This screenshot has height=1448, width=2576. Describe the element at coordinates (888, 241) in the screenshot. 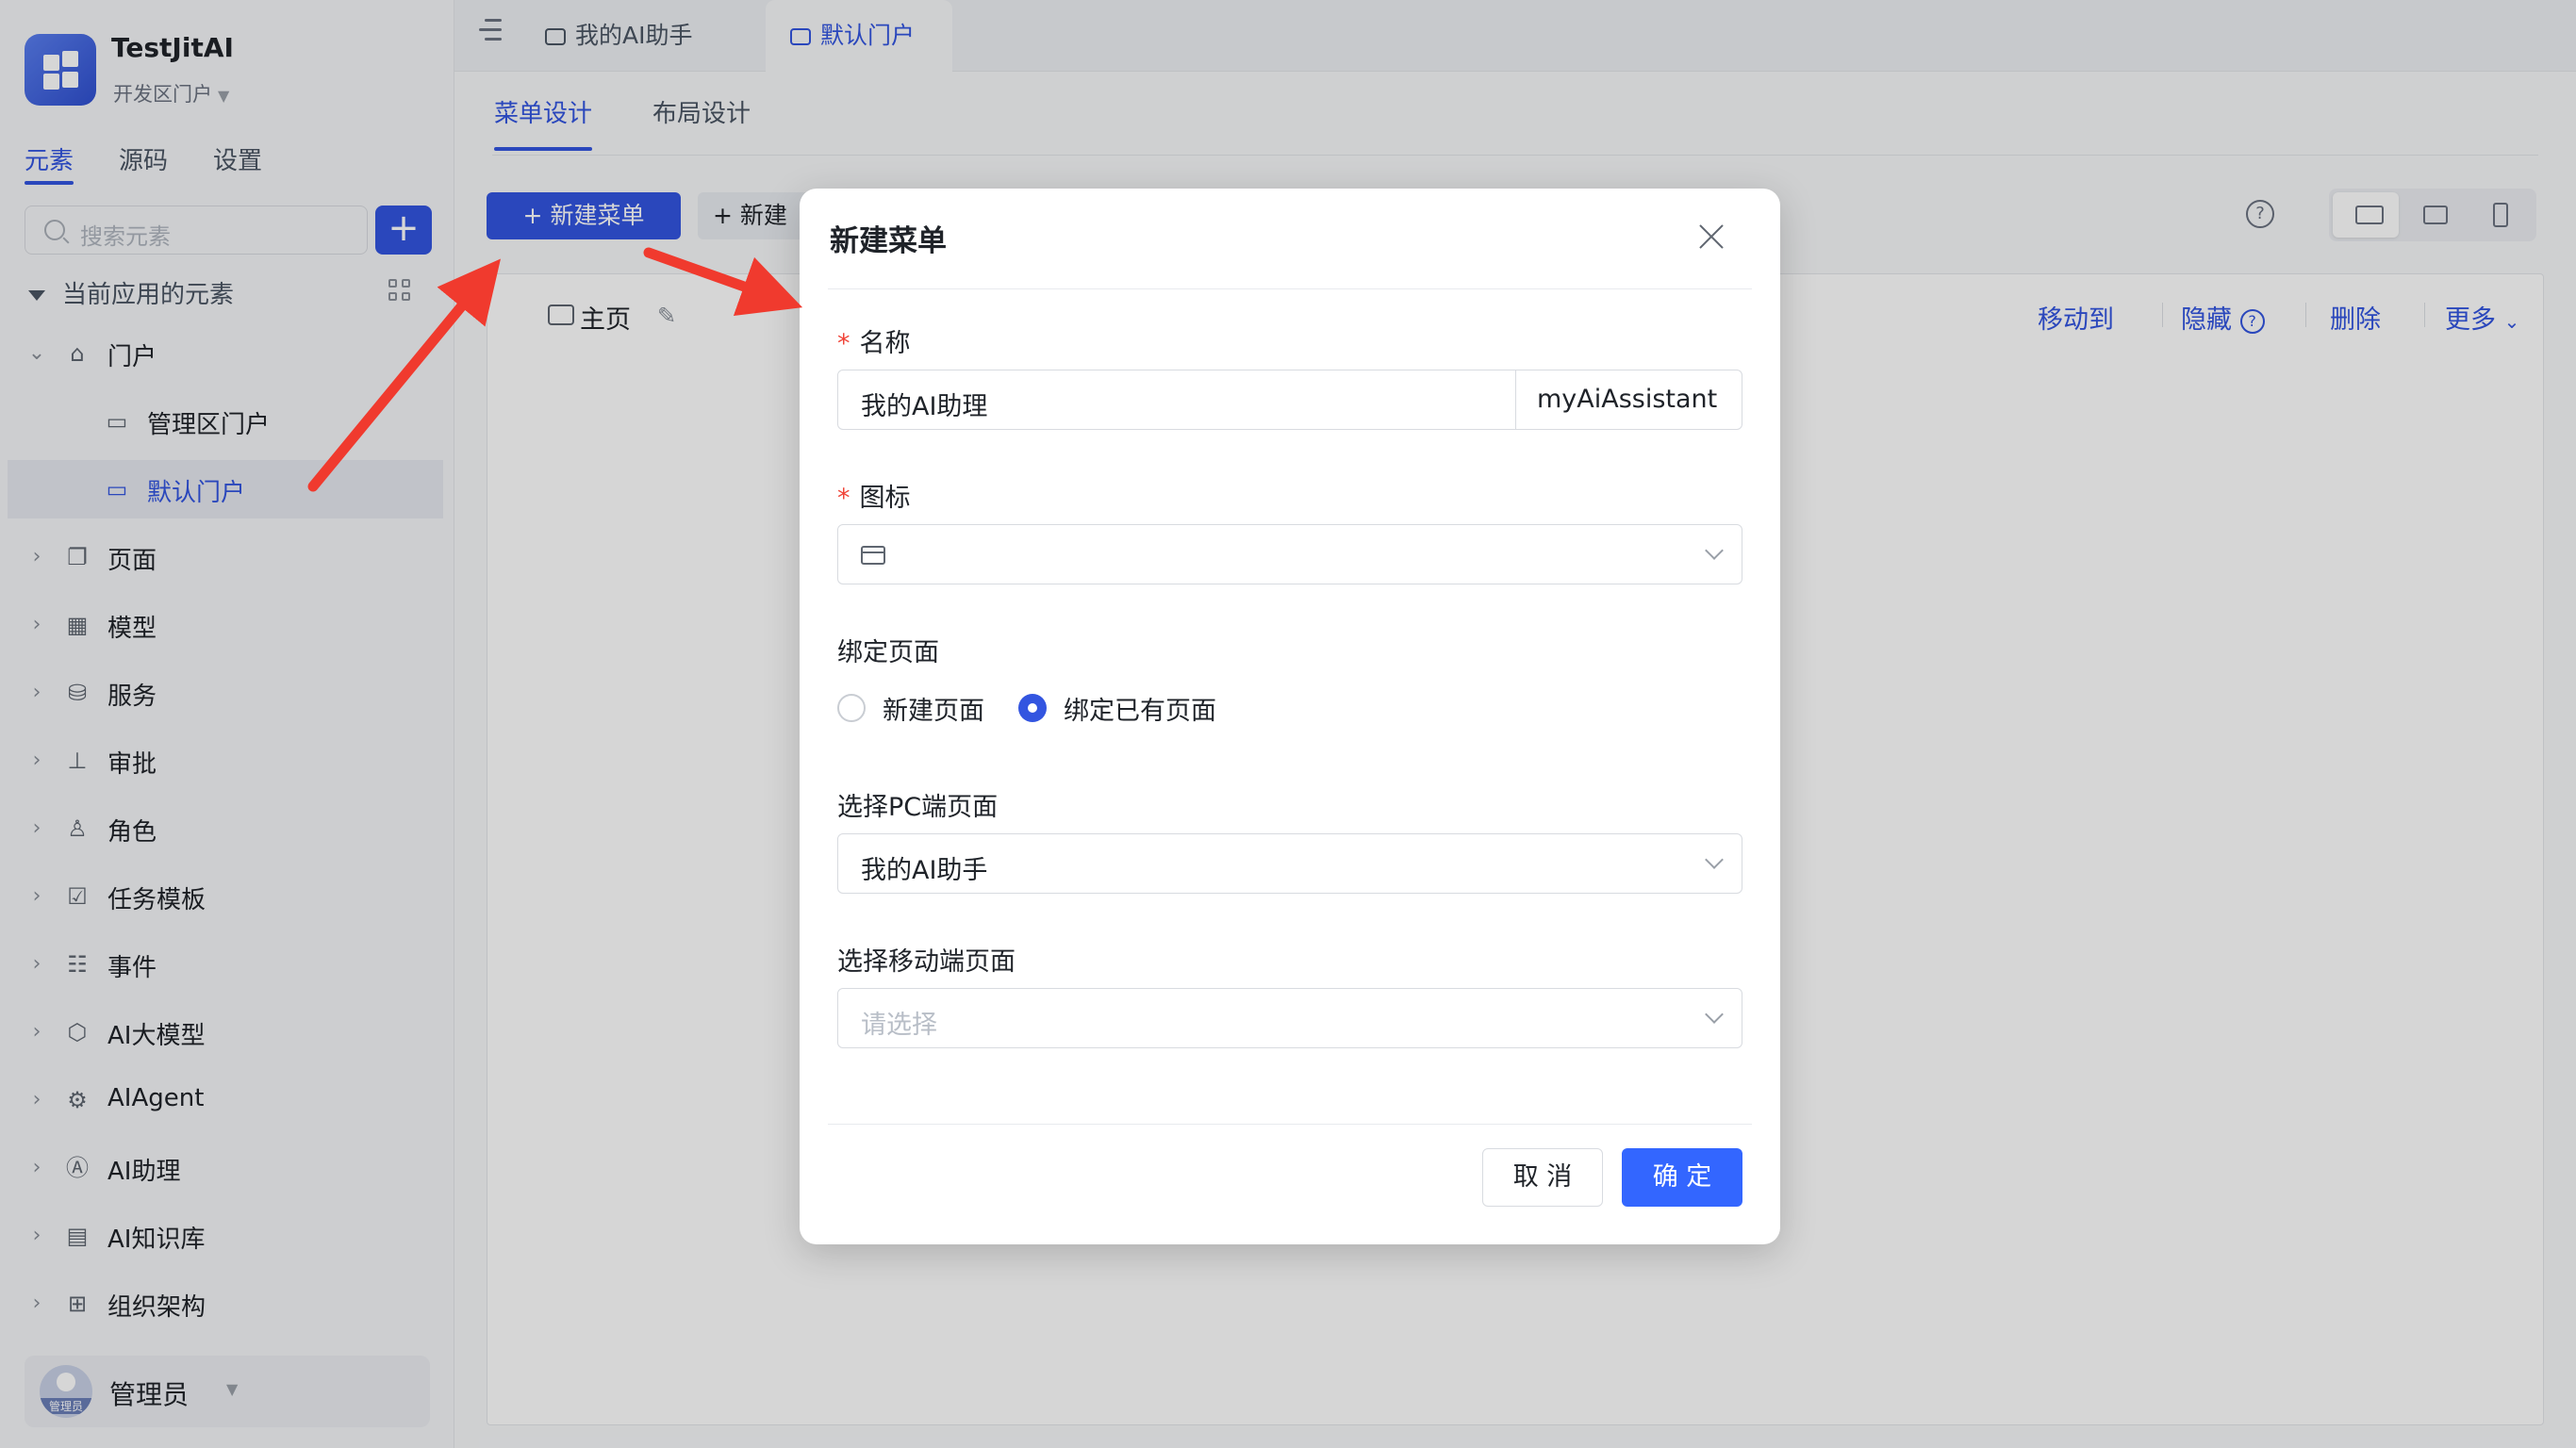

I see `dialog-title: 新建菜单` at that location.